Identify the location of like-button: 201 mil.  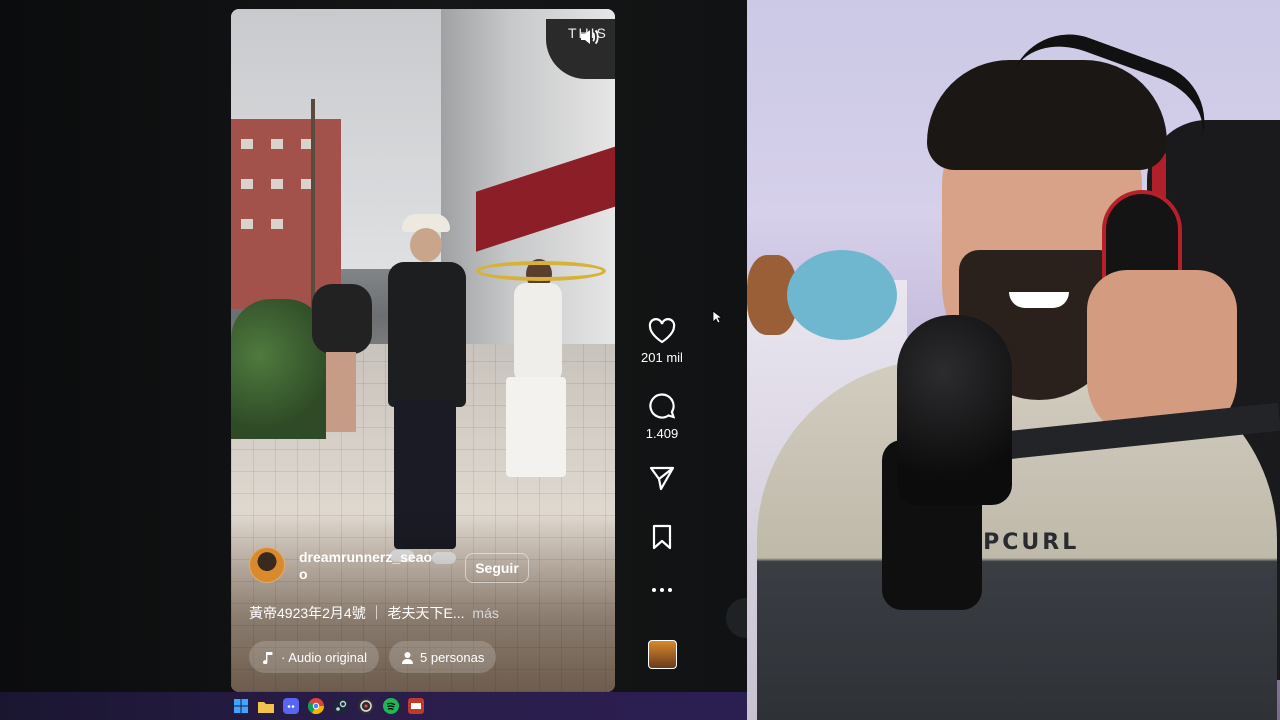
(662, 341).